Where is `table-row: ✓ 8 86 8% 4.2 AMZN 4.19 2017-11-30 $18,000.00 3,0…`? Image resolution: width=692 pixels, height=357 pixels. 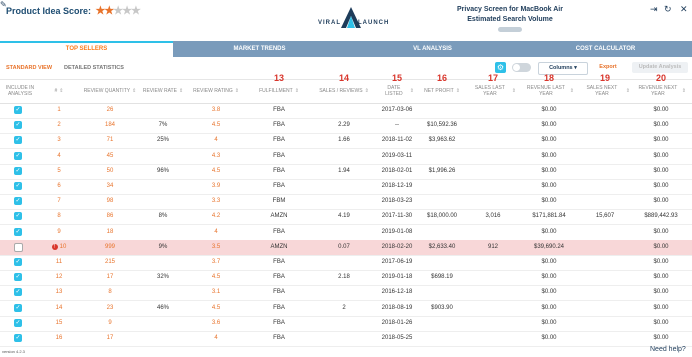 table-row: ✓ 8 86 8% 4.2 AMZN 4.19 2017-11-30 $18,000.00 3,0… is located at coordinates (346, 217).